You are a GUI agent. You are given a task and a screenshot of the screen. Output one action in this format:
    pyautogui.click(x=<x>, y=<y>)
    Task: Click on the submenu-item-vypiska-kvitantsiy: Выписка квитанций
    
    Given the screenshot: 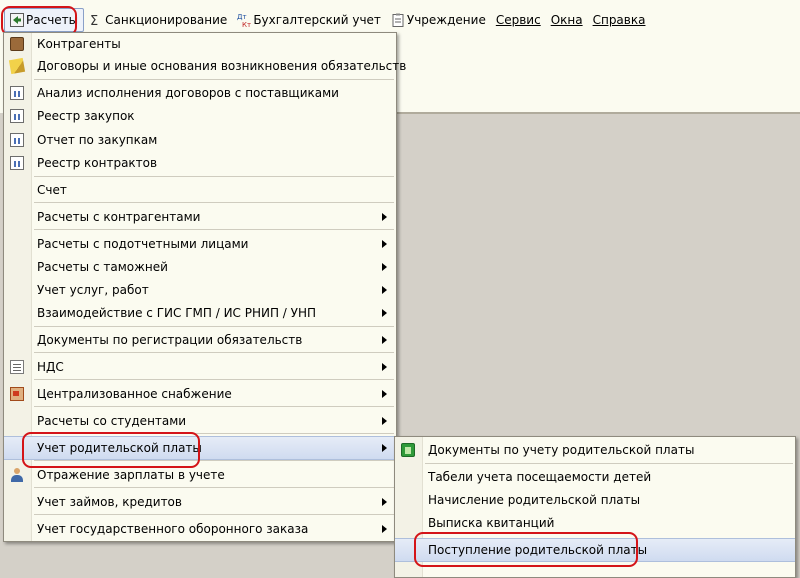 What is the action you would take?
    pyautogui.click(x=595, y=523)
    